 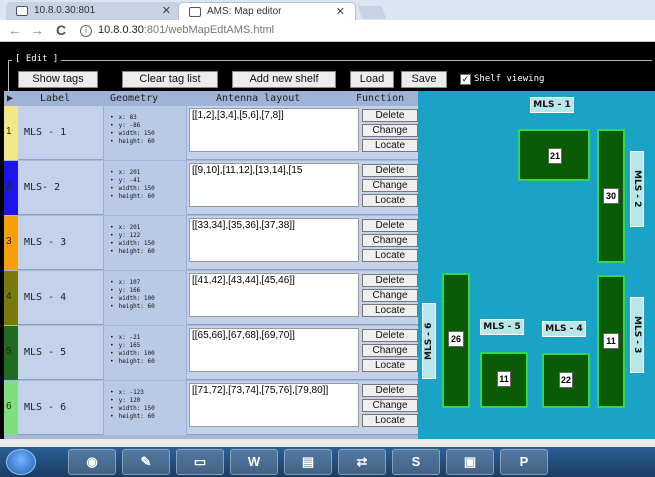 I want to click on windows-start-icon, so click(x=21, y=462).